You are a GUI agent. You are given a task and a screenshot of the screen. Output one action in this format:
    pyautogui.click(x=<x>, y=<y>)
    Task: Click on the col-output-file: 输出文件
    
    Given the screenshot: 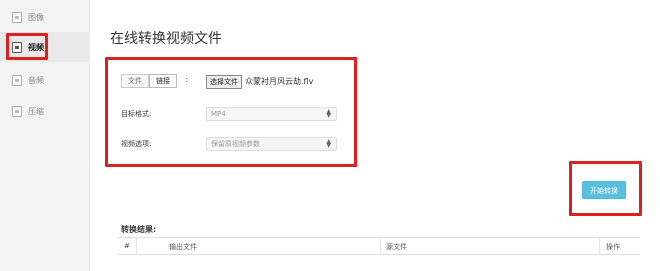 What is the action you would take?
    pyautogui.click(x=183, y=247)
    